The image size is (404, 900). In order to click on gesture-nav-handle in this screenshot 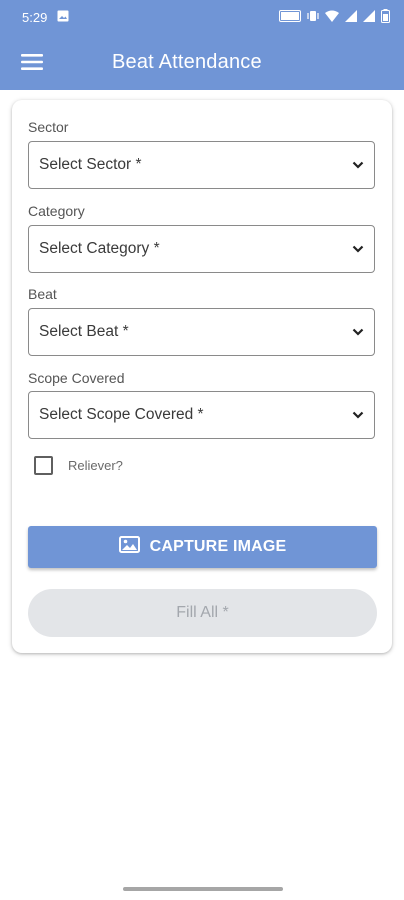, I will do `click(203, 889)`.